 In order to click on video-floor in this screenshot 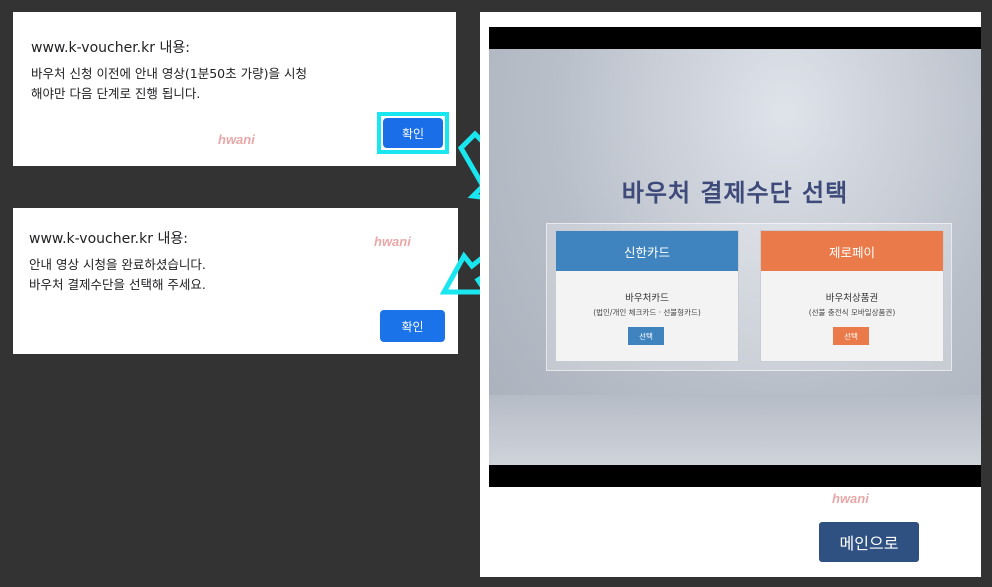, I will do `click(735, 430)`.